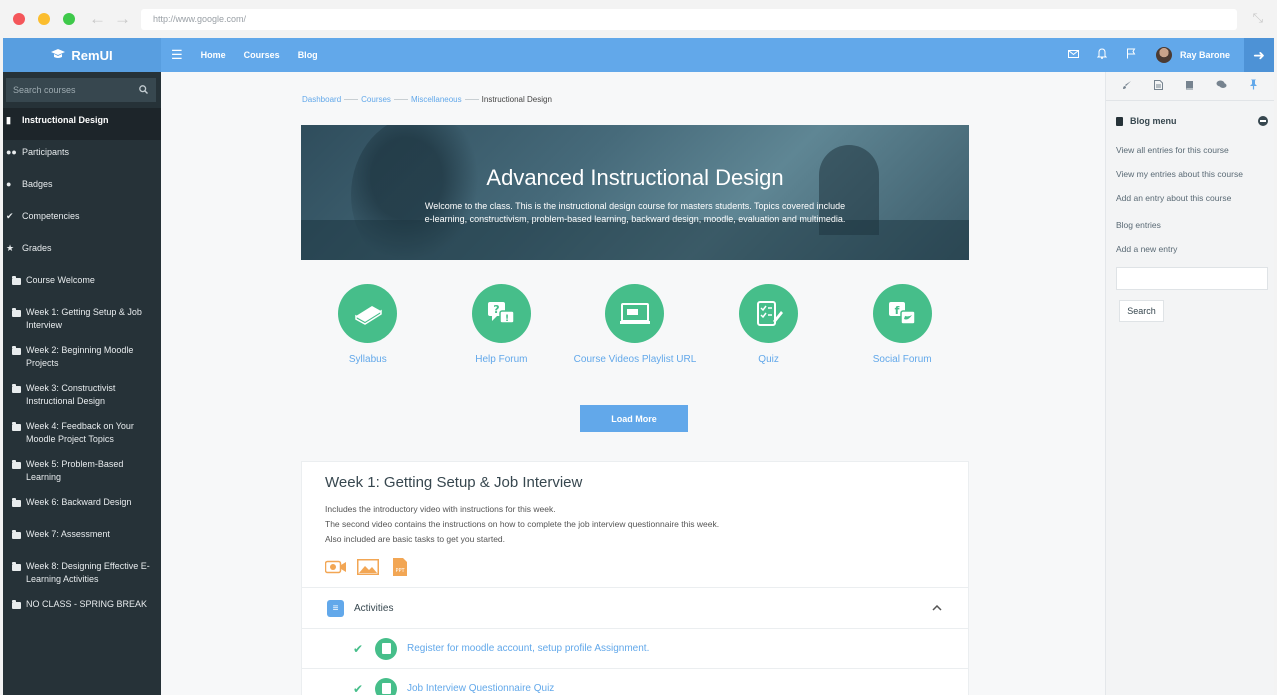  I want to click on sidebar-item-course-welcome: Course Welcome, so click(82, 284).